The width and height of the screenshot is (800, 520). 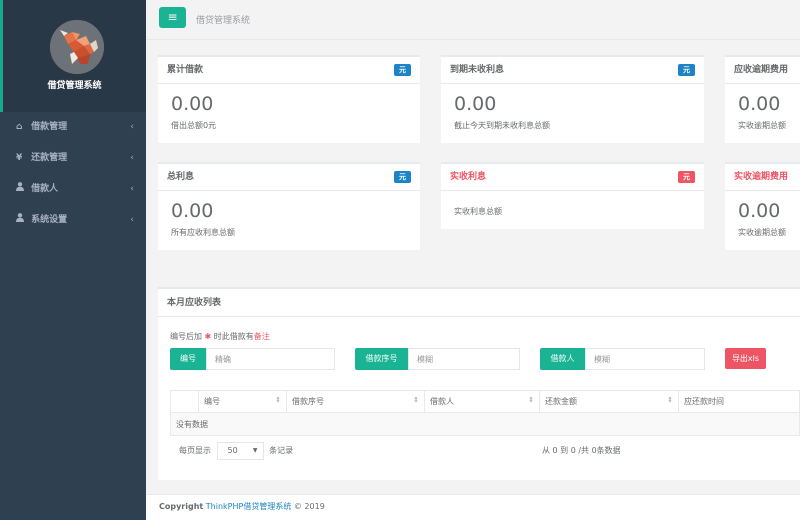 What do you see at coordinates (479, 303) in the screenshot?
I see `panel-title: 本月应收列表` at bounding box center [479, 303].